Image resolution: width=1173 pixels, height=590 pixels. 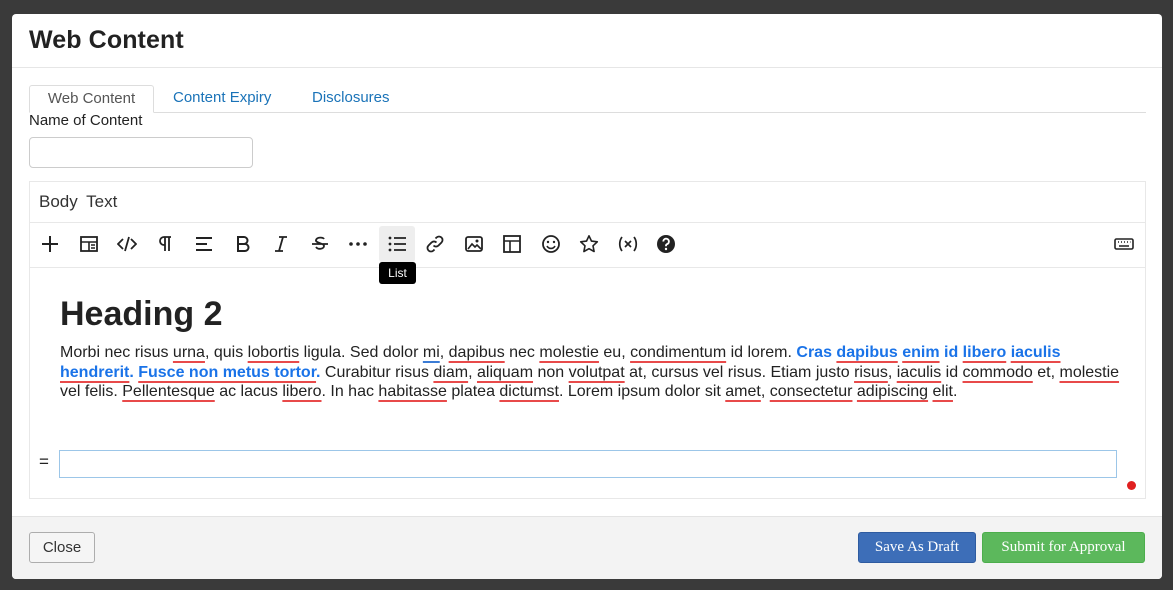 What do you see at coordinates (1131, 485) in the screenshot?
I see `status-dot` at bounding box center [1131, 485].